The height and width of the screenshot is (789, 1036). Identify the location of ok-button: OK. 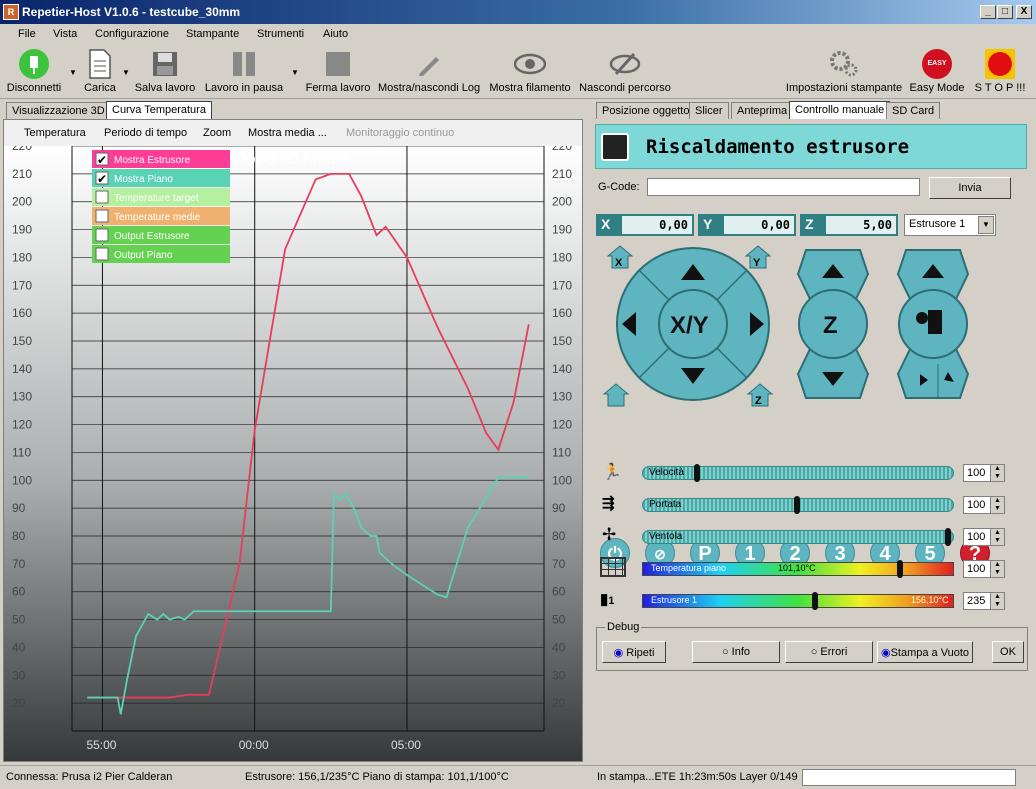
(1008, 652).